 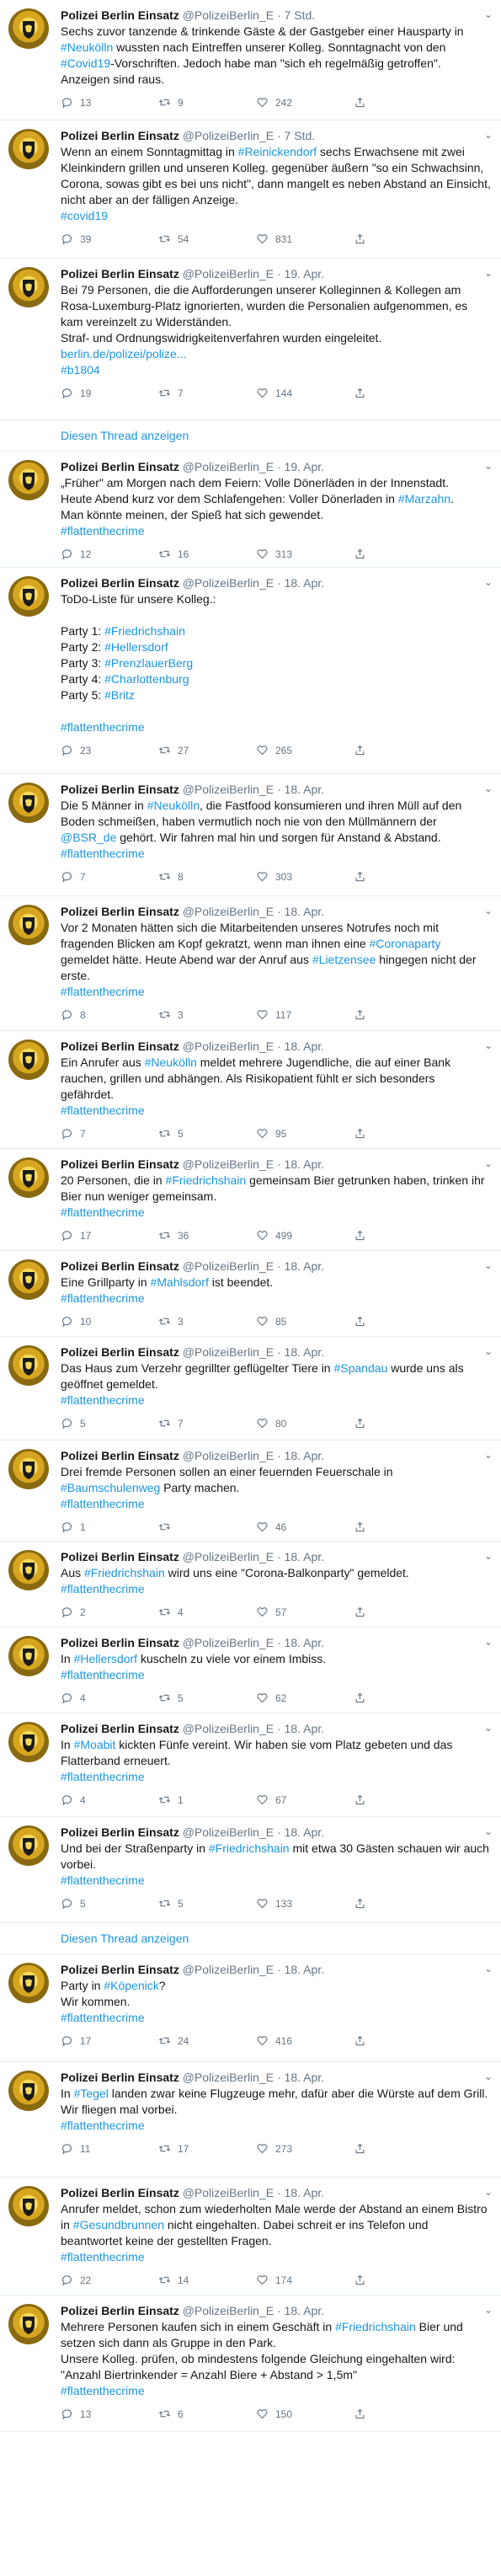 What do you see at coordinates (305, 1799) in the screenshot?
I see `like-button: 67` at bounding box center [305, 1799].